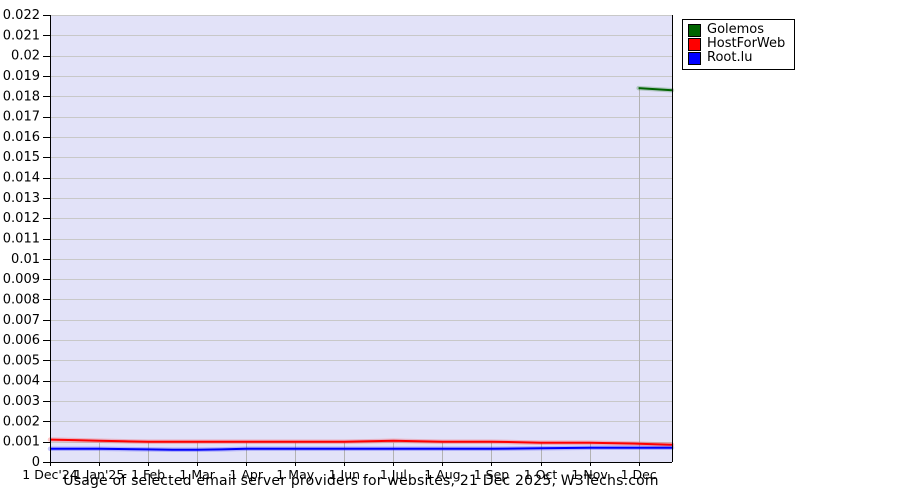 This screenshot has width=900, height=500. I want to click on y-tick-label: 0.008, so click(21, 299).